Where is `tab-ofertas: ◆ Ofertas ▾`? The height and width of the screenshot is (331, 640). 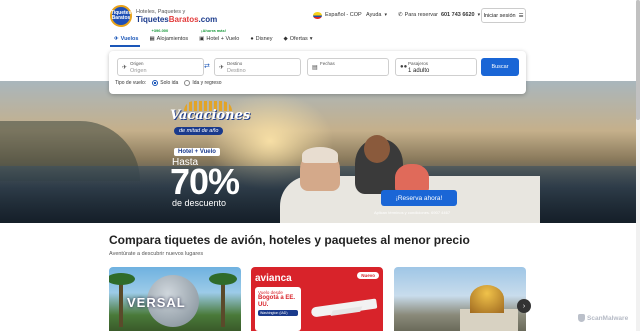 tab-ofertas: ◆ Ofertas ▾ is located at coordinates (297, 39).